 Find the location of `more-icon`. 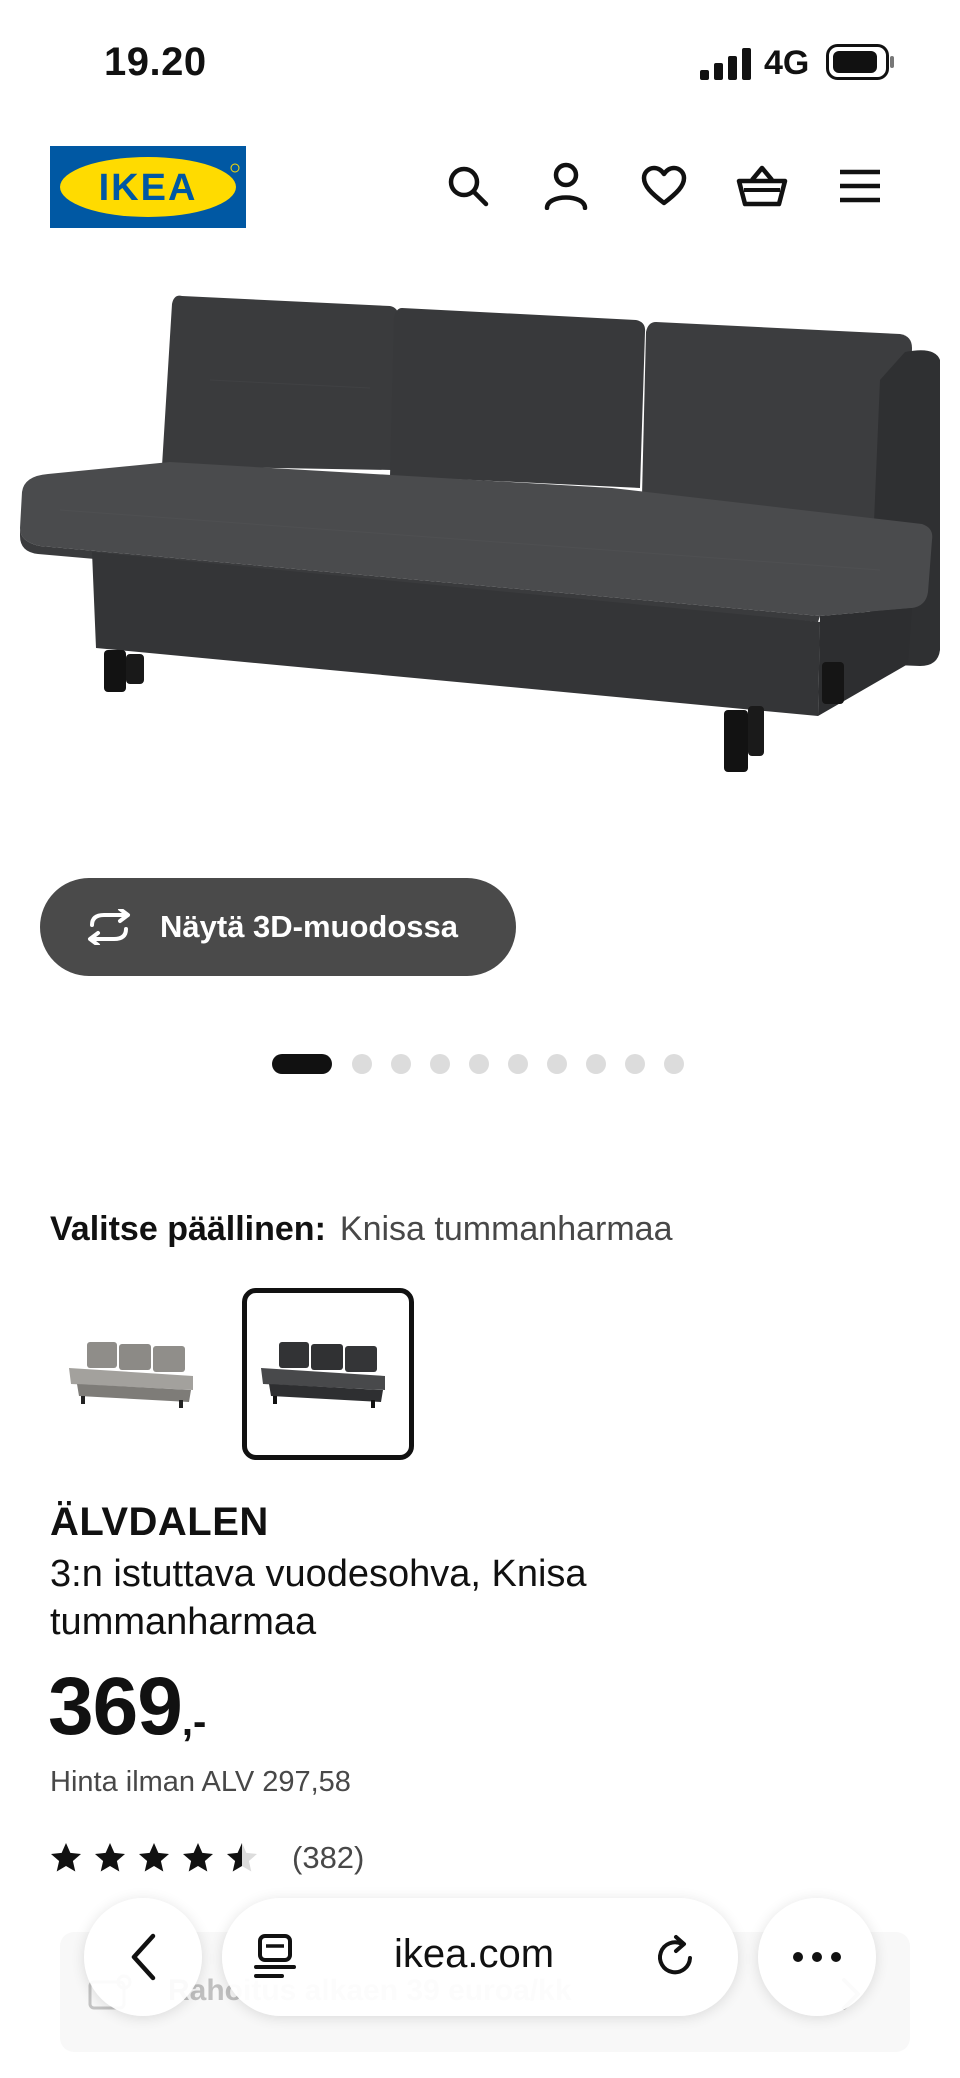

more-icon is located at coordinates (817, 1957).